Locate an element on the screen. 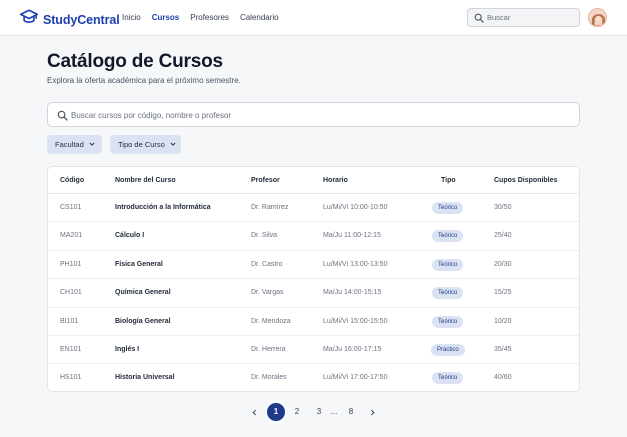 This screenshot has width=627, height=437. course-search is located at coordinates (313, 114).